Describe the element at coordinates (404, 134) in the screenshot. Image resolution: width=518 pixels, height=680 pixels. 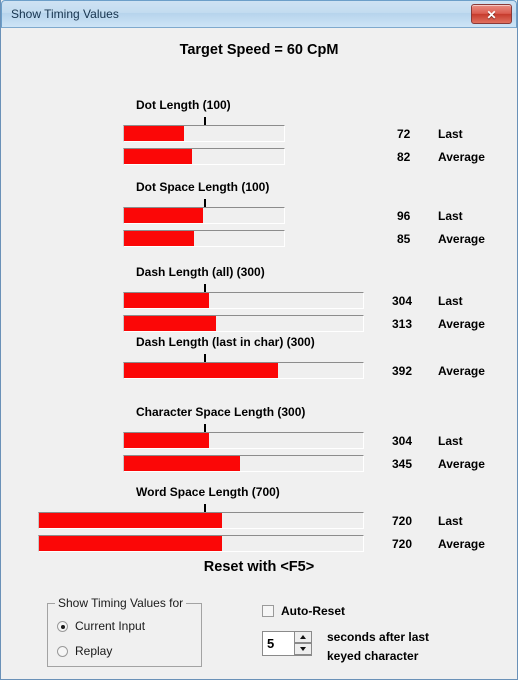
I see `metric-value: 72` at that location.